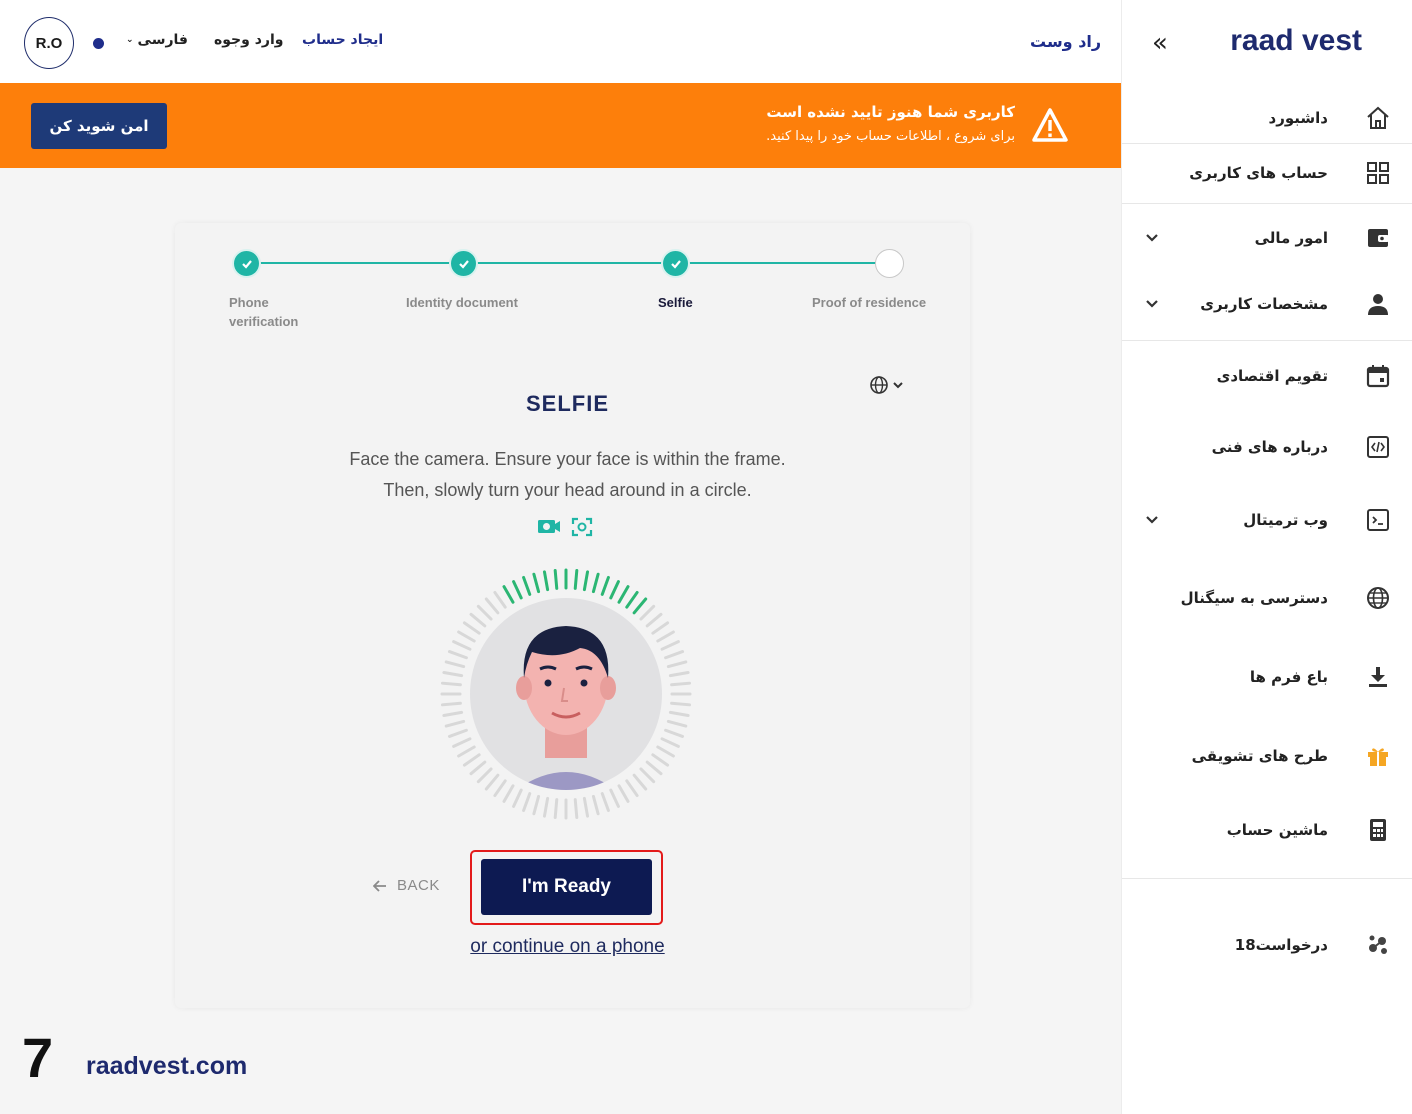  I want to click on deposit-link: وارد وجوه, so click(248, 40).